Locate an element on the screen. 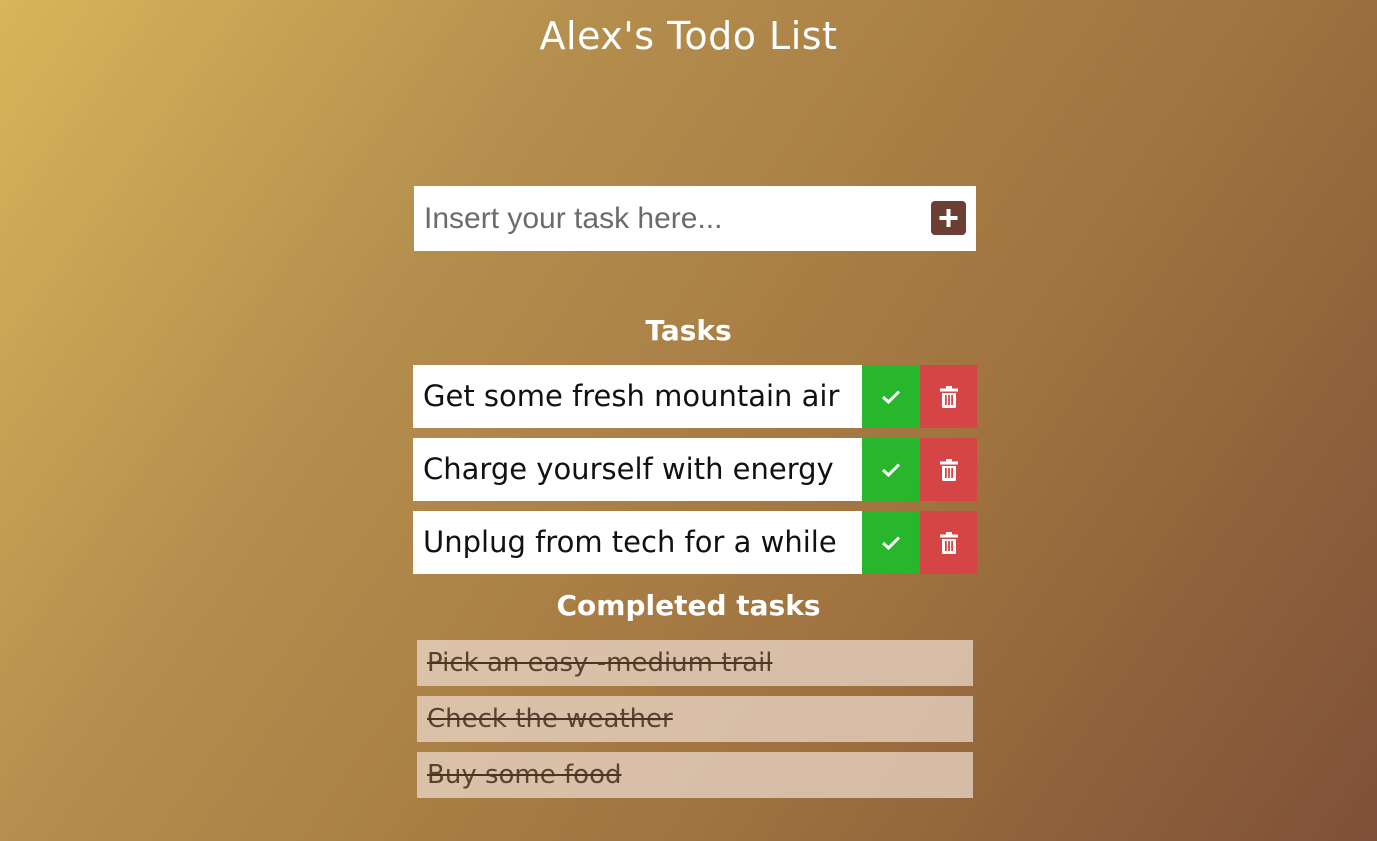  task-item: Unplug from tech for a while is located at coordinates (695, 542).